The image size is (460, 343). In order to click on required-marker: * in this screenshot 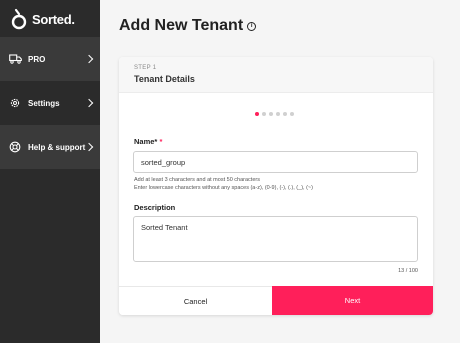, I will do `click(161, 141)`.